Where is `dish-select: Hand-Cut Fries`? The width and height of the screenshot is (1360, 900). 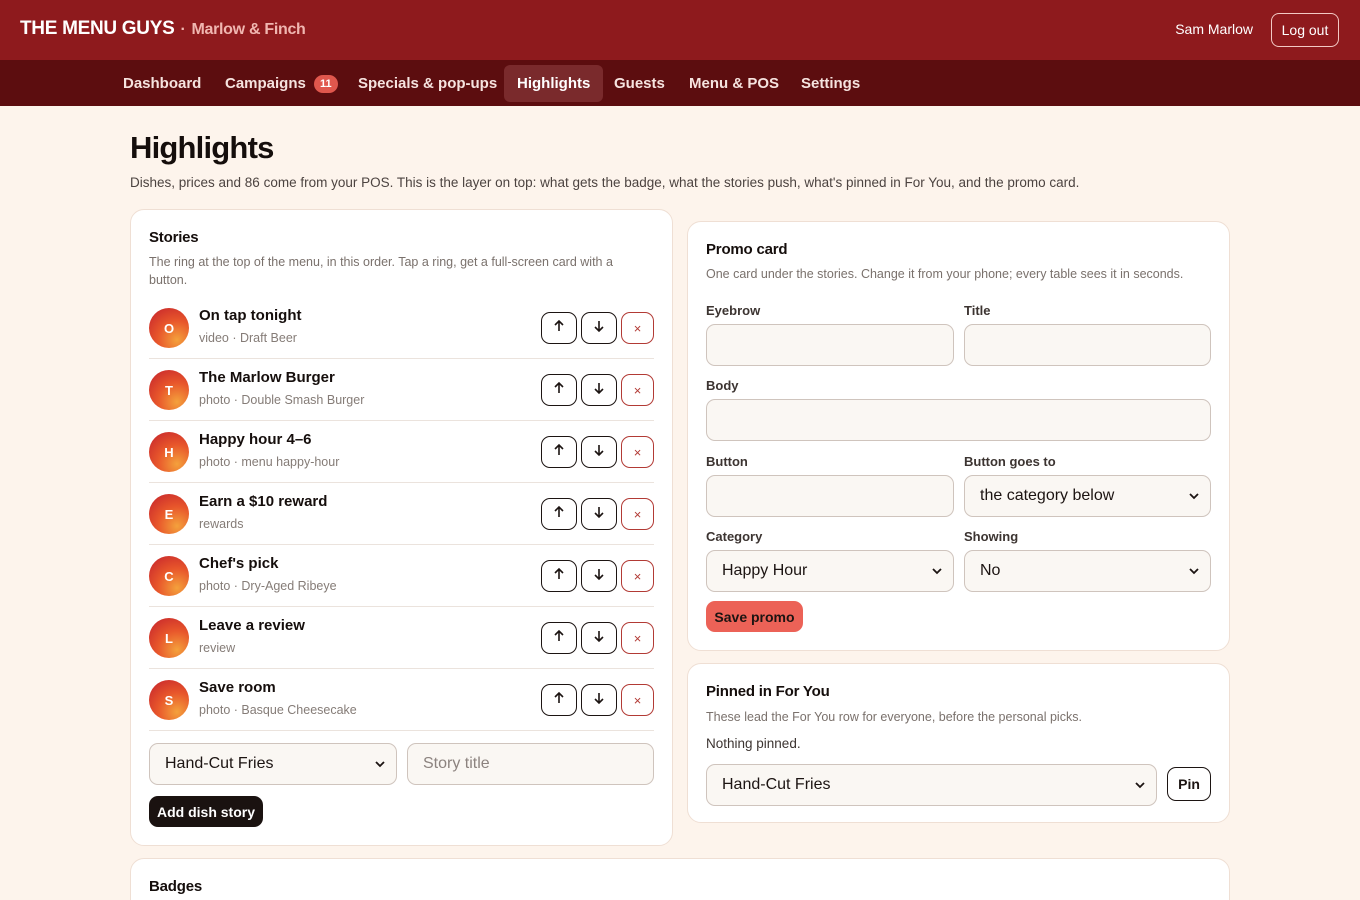
dish-select: Hand-Cut Fries is located at coordinates (273, 764).